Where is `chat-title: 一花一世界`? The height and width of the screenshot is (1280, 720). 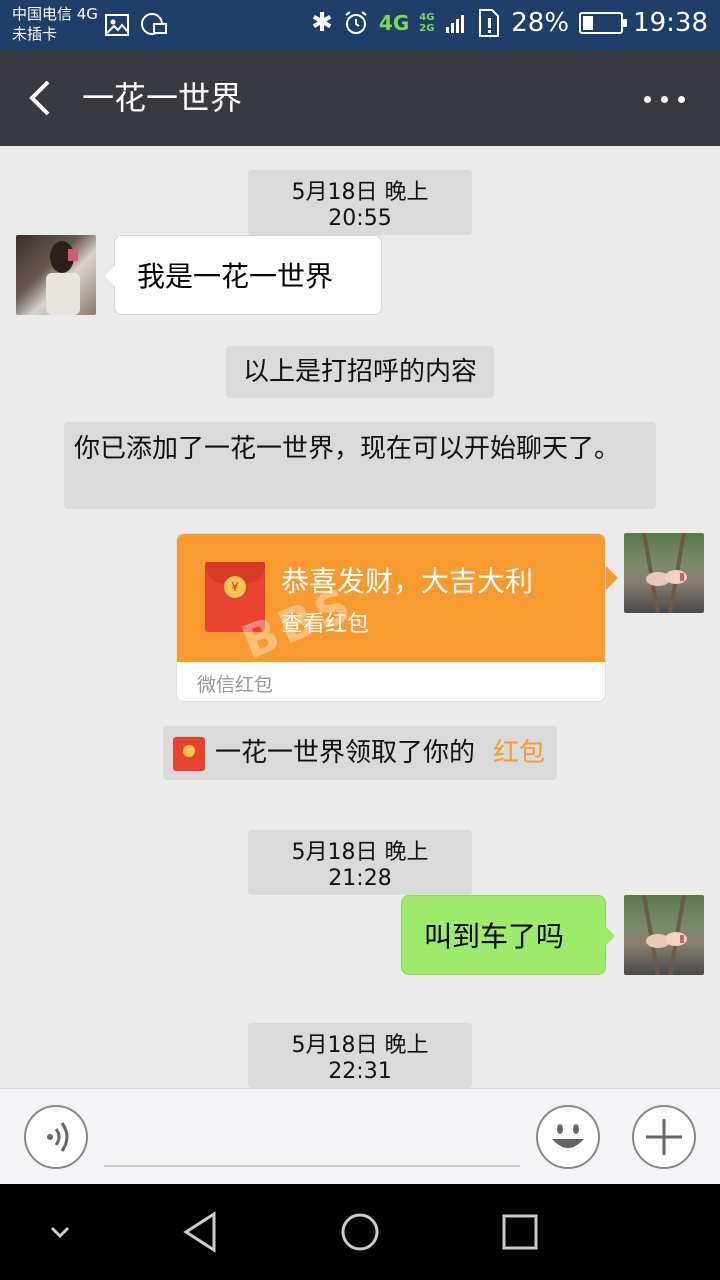
chat-title: 一花一世界 is located at coordinates (162, 98).